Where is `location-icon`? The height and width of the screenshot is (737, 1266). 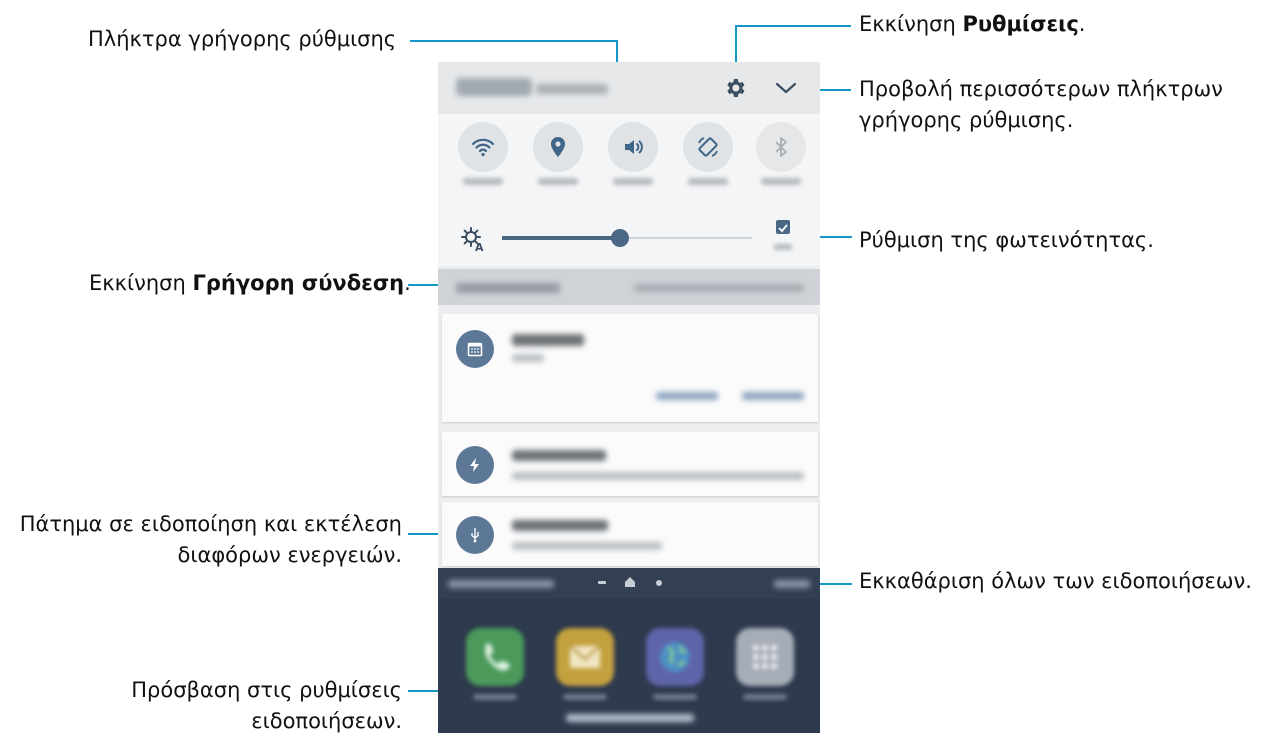 location-icon is located at coordinates (558, 147).